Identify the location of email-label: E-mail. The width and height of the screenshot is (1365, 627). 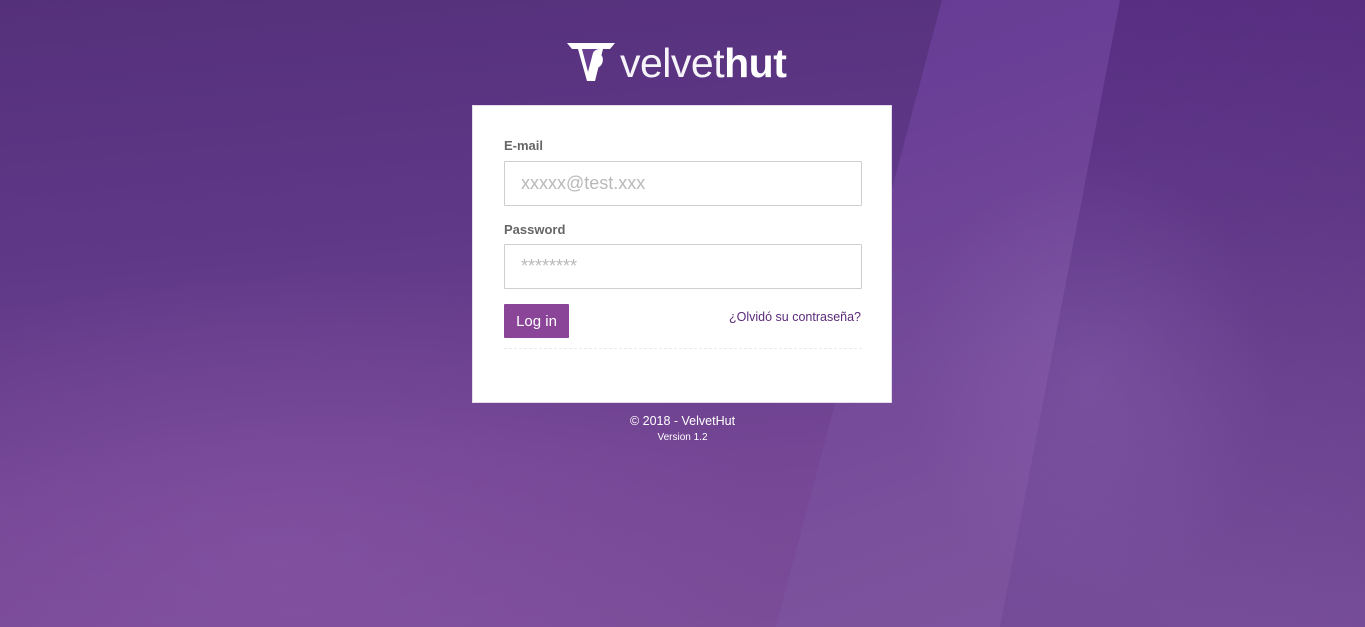
(524, 145).